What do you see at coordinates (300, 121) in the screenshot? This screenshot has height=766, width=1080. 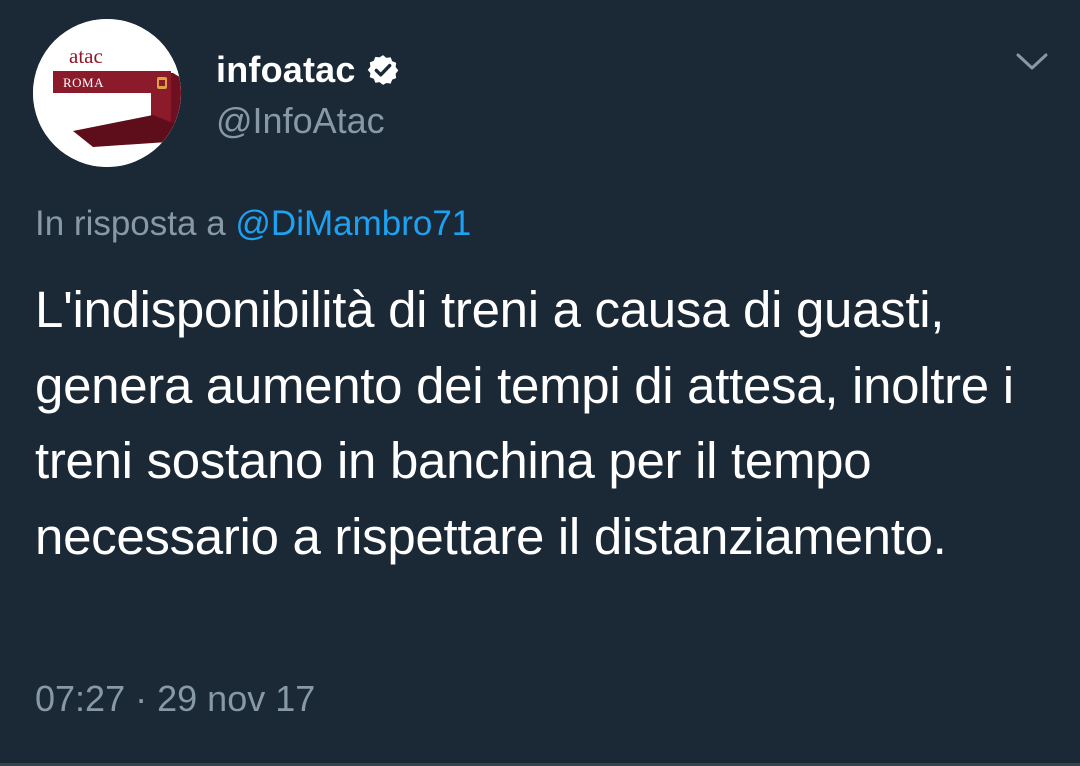 I see `author-handle: @InfoAtac` at bounding box center [300, 121].